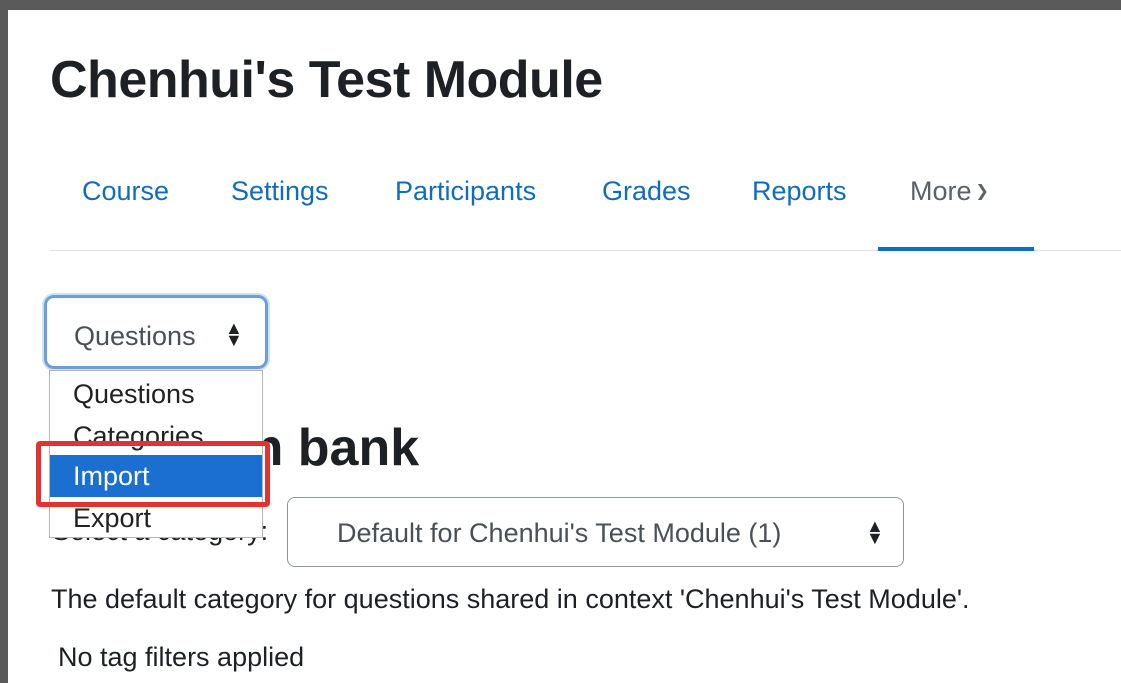 The height and width of the screenshot is (683, 1121). What do you see at coordinates (646, 191) in the screenshot?
I see `nav-tab-grades: Grades` at bounding box center [646, 191].